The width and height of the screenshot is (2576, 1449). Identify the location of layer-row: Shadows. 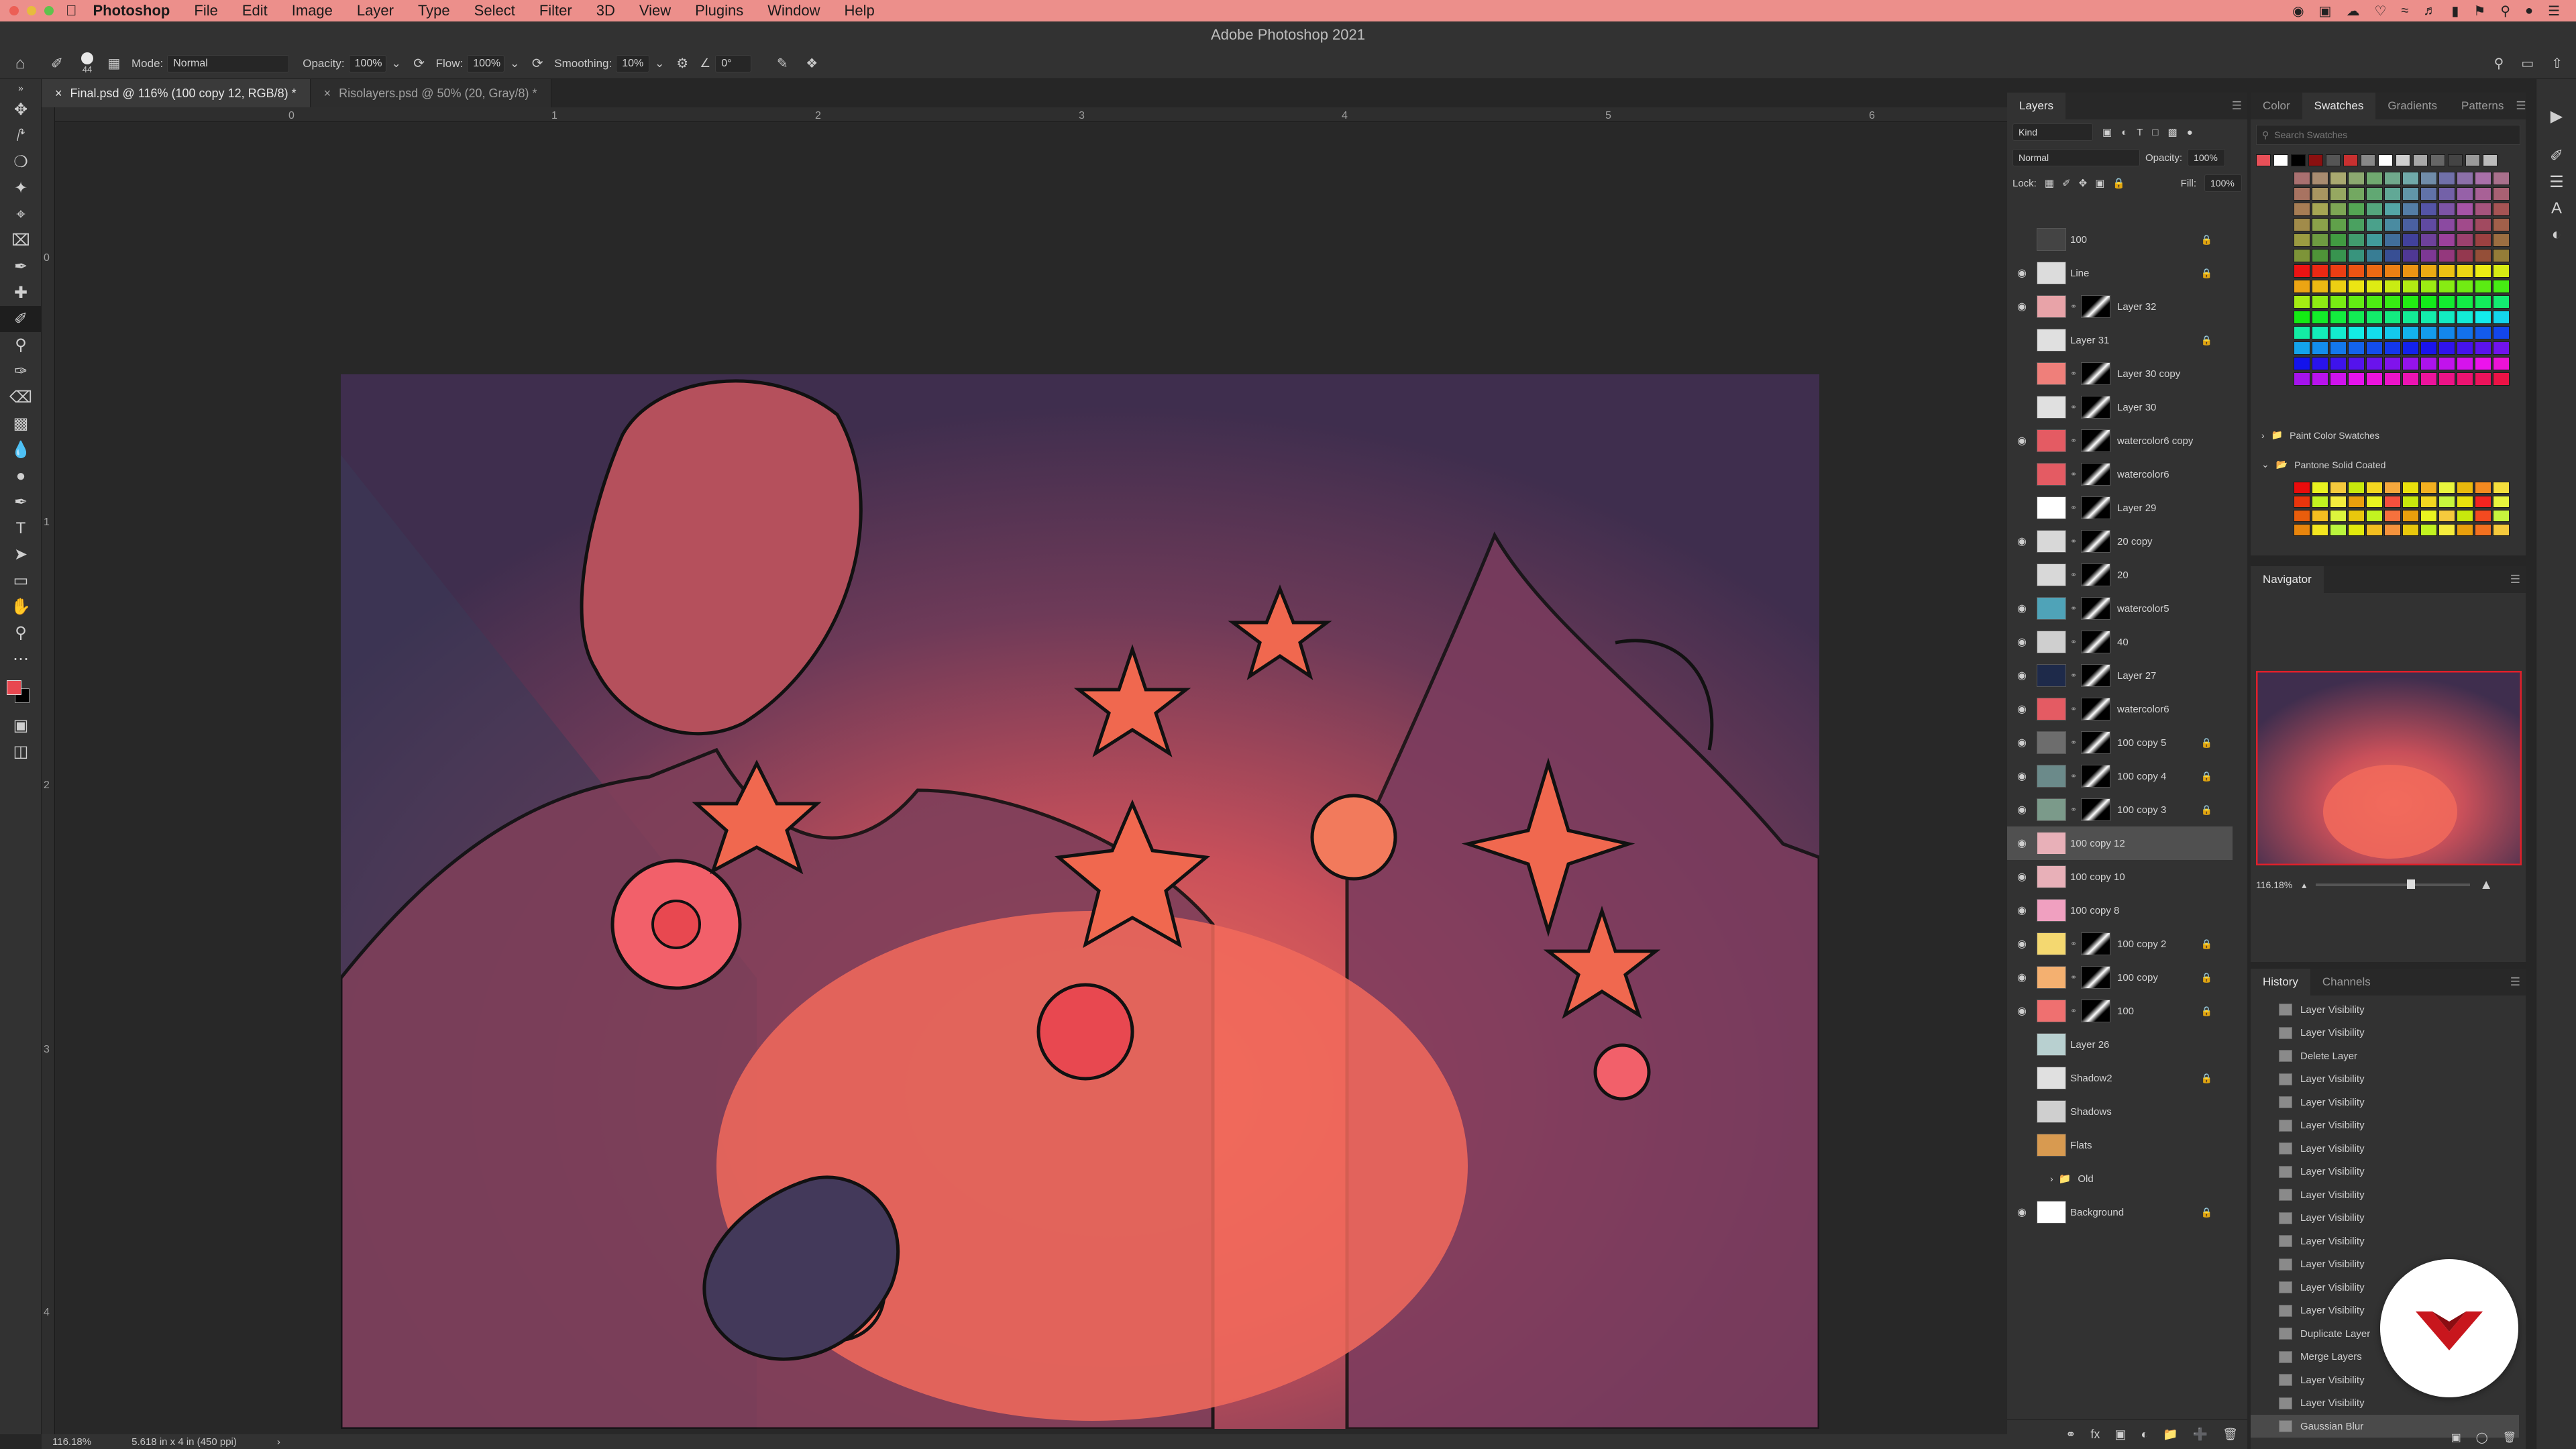
(2120, 1111).